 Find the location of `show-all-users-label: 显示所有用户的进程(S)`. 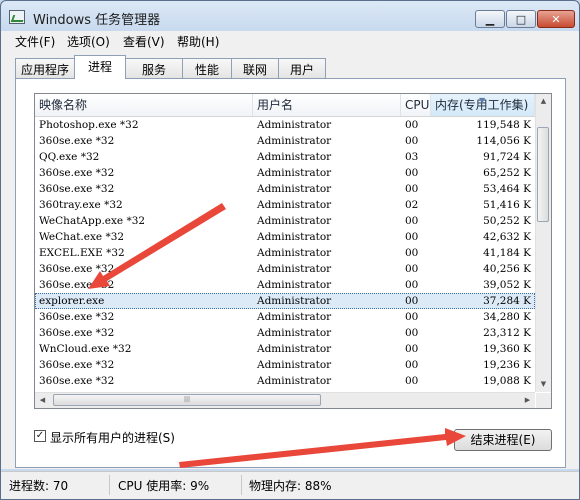

show-all-users-label: 显示所有用户的进程(S) is located at coordinates (112, 437).